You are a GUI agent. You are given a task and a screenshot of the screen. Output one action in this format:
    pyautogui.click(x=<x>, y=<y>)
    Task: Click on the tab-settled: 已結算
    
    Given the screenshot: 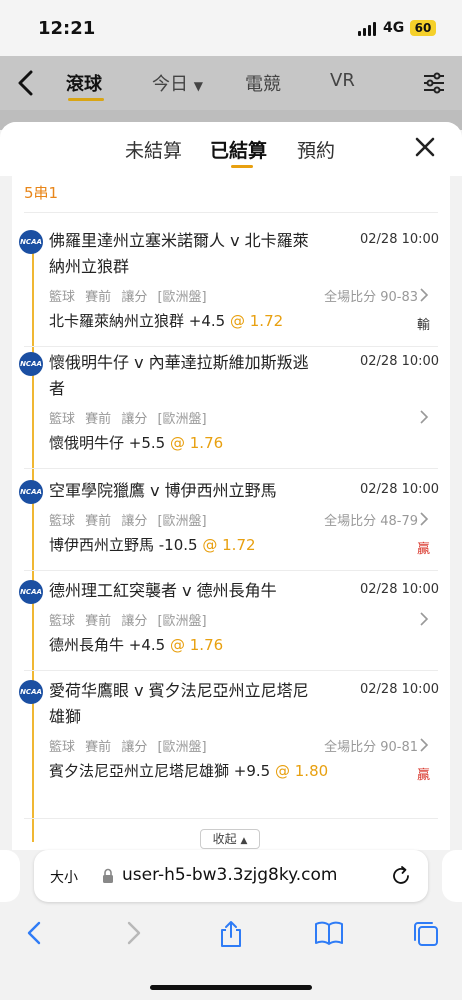 What is the action you would take?
    pyautogui.click(x=238, y=149)
    